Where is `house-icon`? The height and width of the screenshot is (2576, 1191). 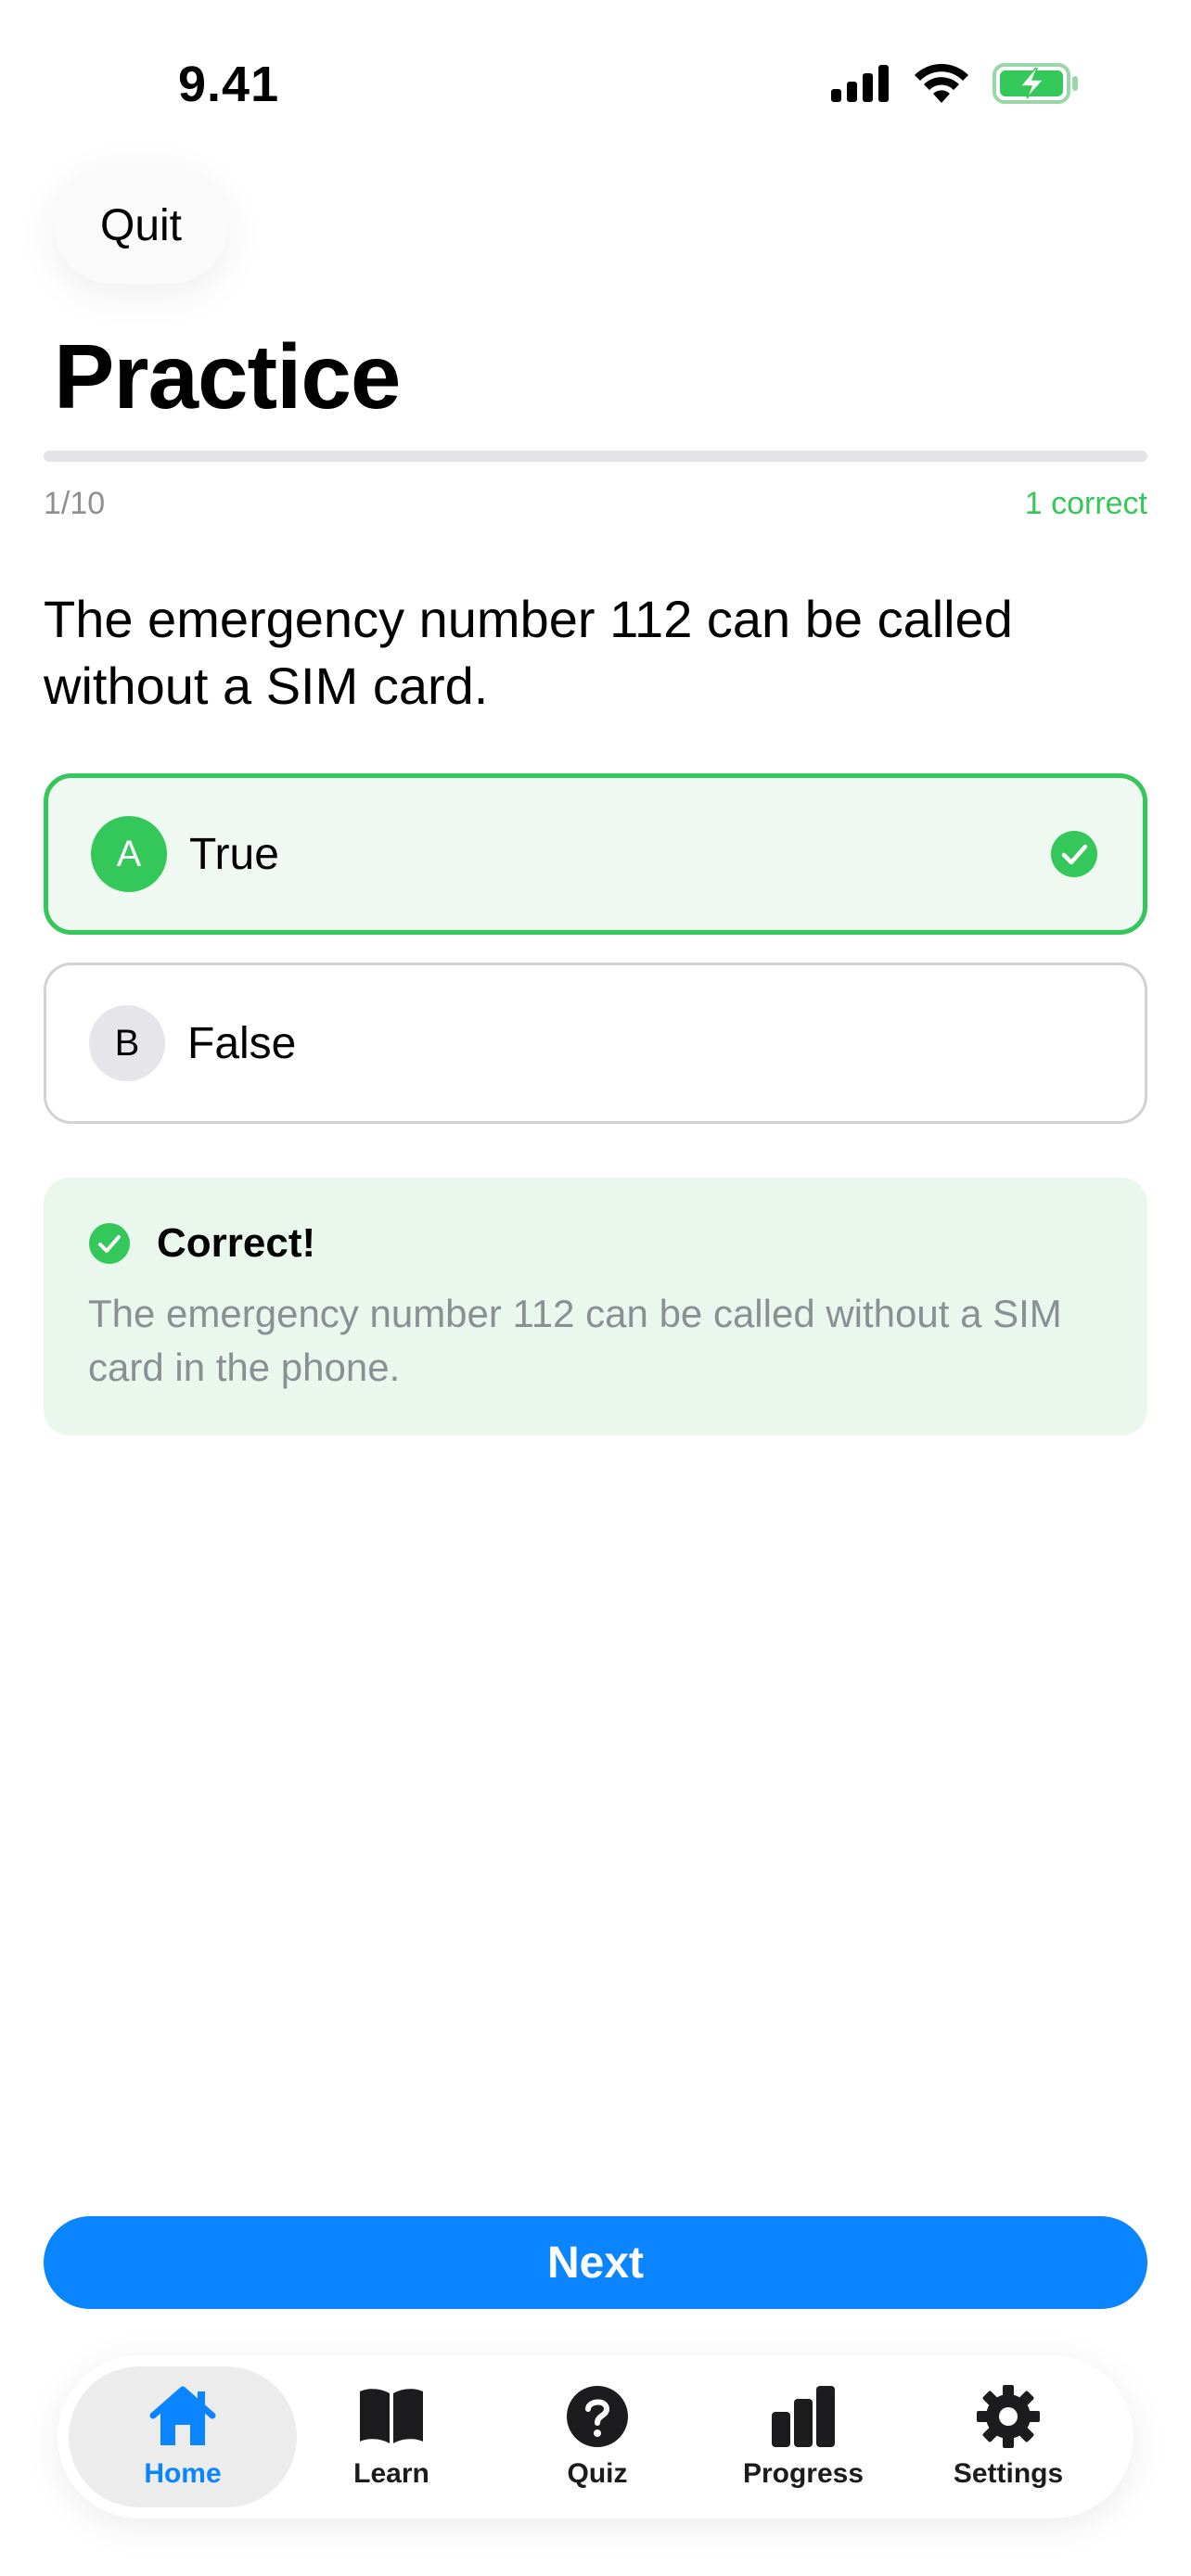
house-icon is located at coordinates (183, 2415).